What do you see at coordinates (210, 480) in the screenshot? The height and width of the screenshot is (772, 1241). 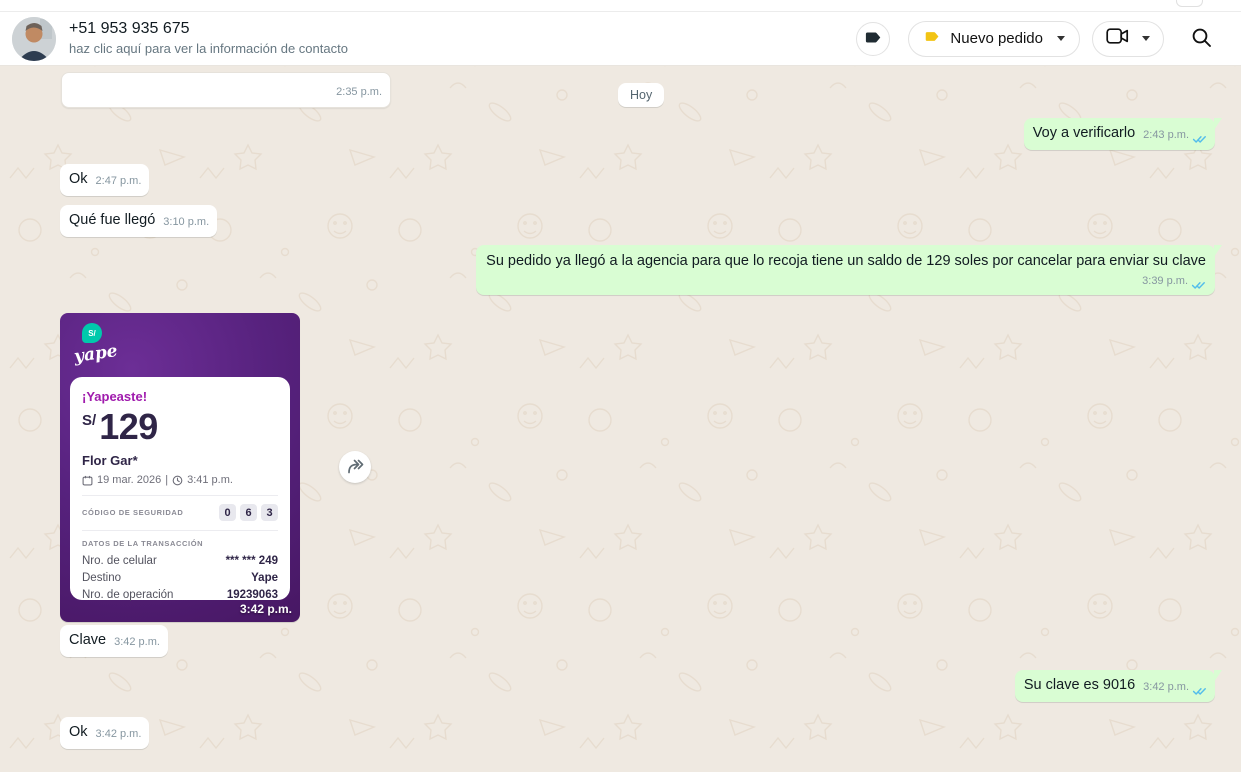 I see `receipt-time: 3:41 p.m.` at bounding box center [210, 480].